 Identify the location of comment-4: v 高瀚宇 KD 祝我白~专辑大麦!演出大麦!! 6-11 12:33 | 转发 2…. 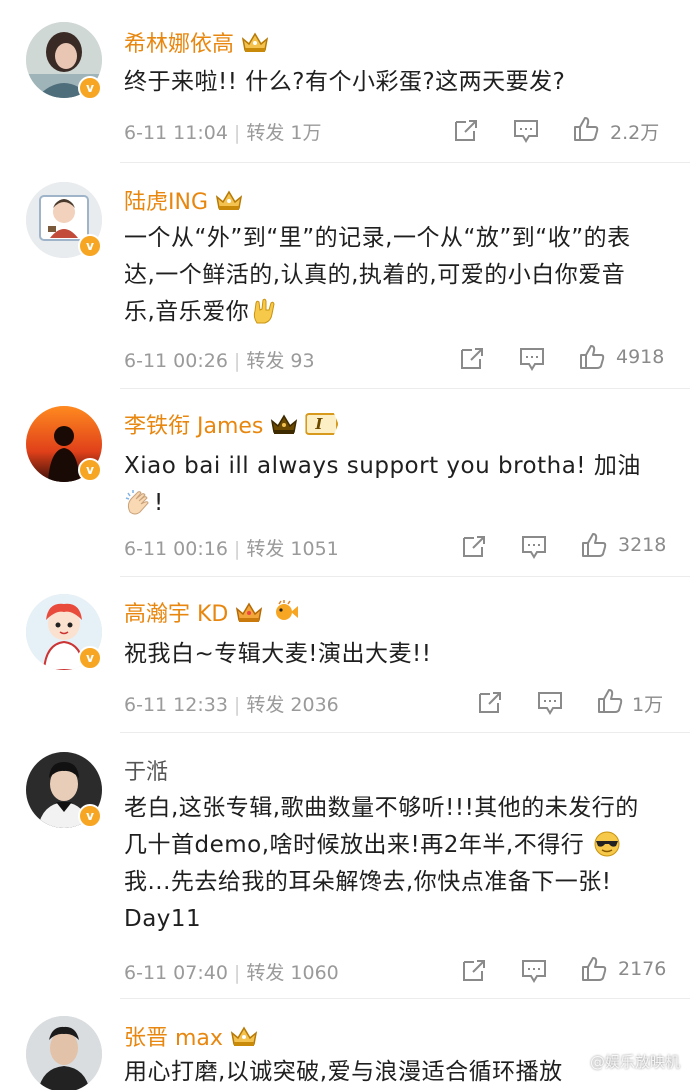
(345, 654).